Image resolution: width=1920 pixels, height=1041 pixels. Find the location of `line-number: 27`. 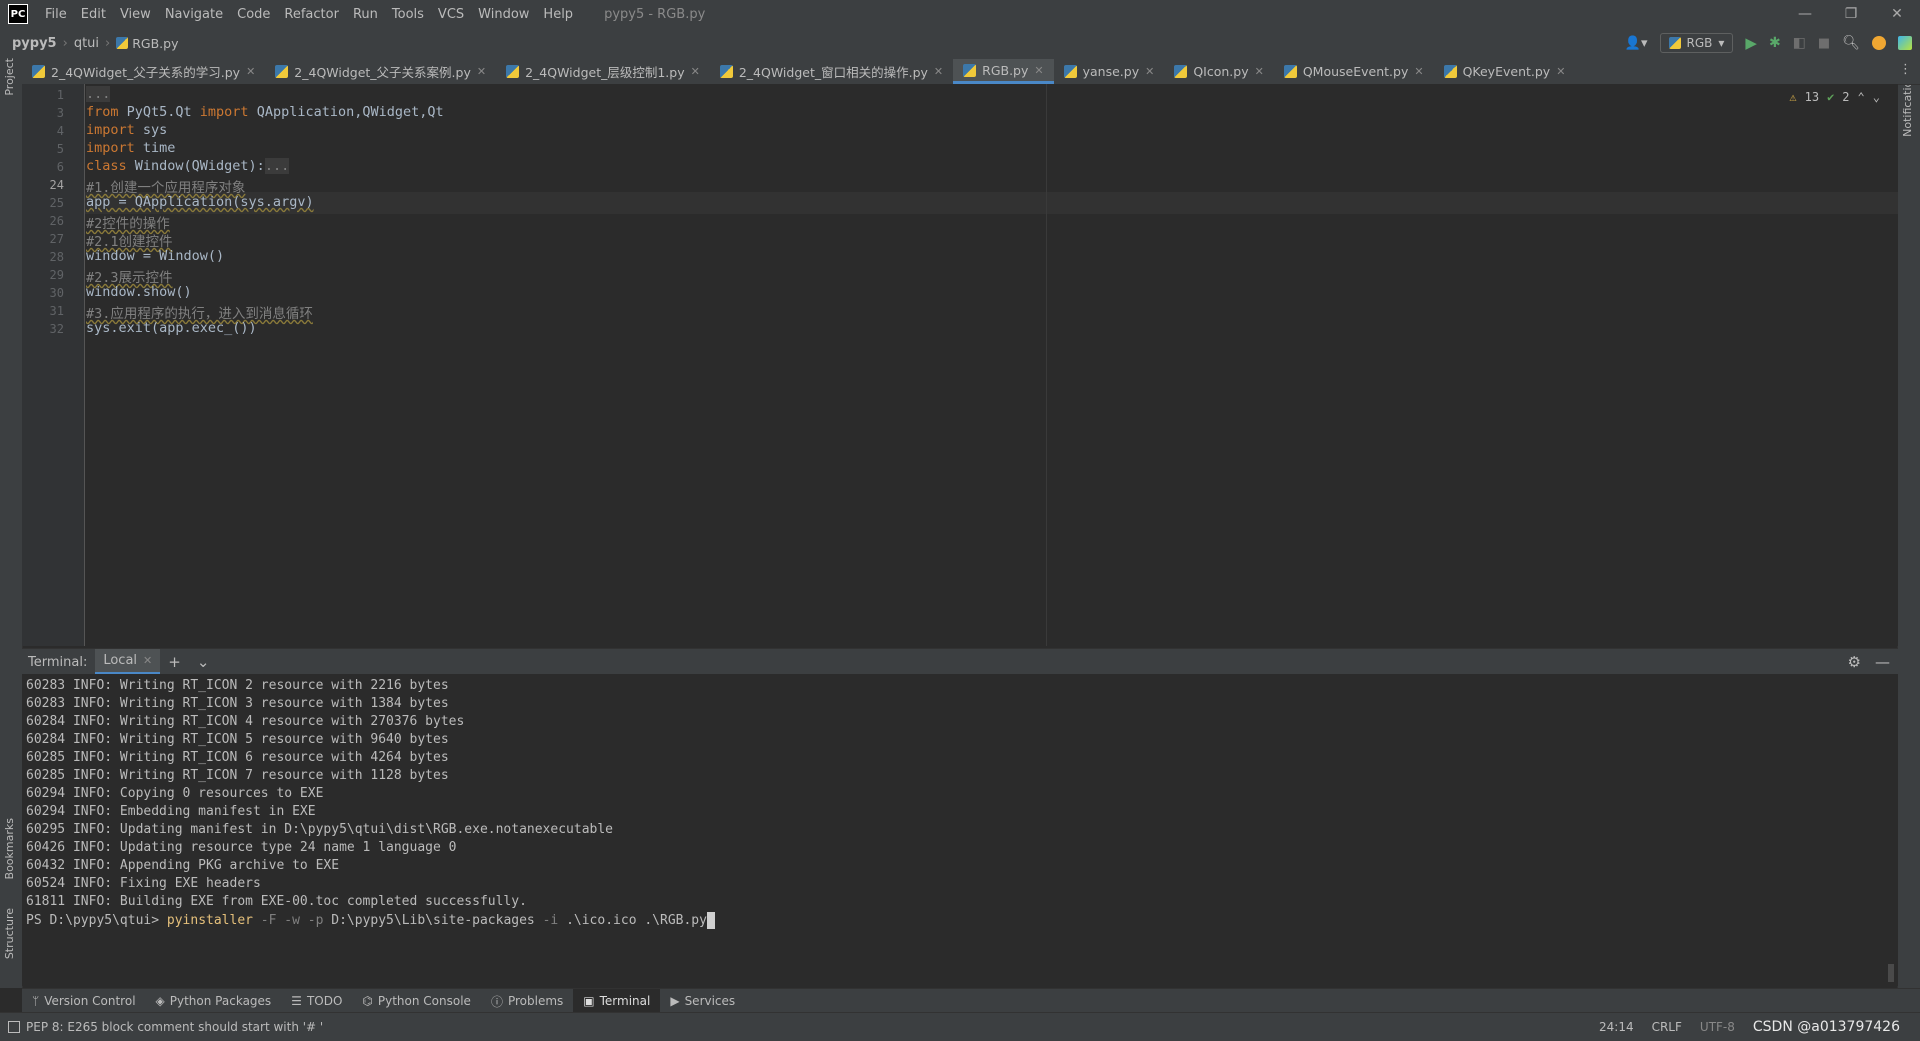

line-number: 27 is located at coordinates (56, 239).